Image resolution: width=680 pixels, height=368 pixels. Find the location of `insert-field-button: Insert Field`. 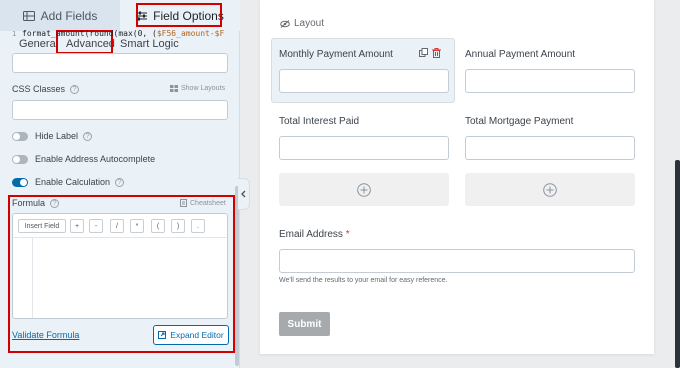

insert-field-button: Insert Field is located at coordinates (42, 226).